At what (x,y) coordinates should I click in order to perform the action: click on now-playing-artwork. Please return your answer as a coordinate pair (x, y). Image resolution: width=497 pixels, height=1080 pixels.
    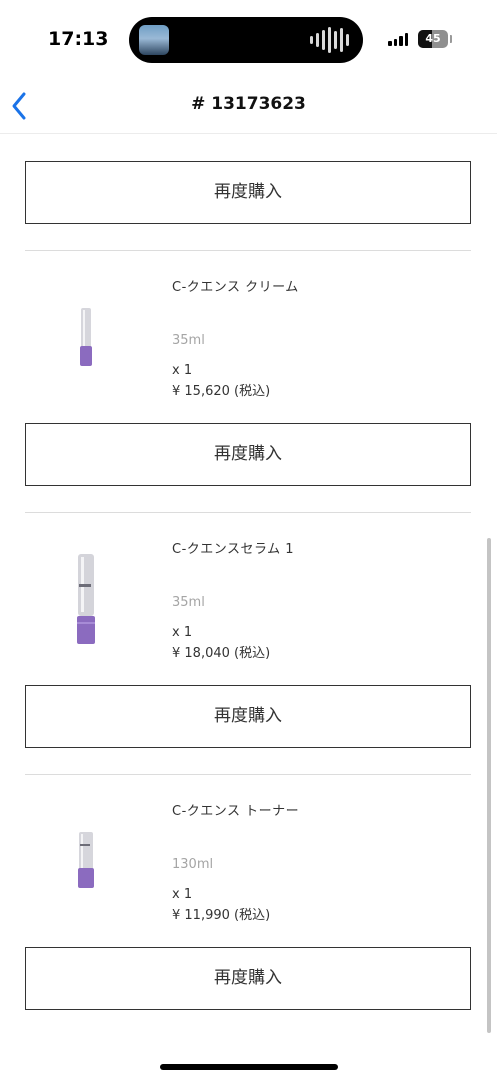
    Looking at the image, I should click on (154, 40).